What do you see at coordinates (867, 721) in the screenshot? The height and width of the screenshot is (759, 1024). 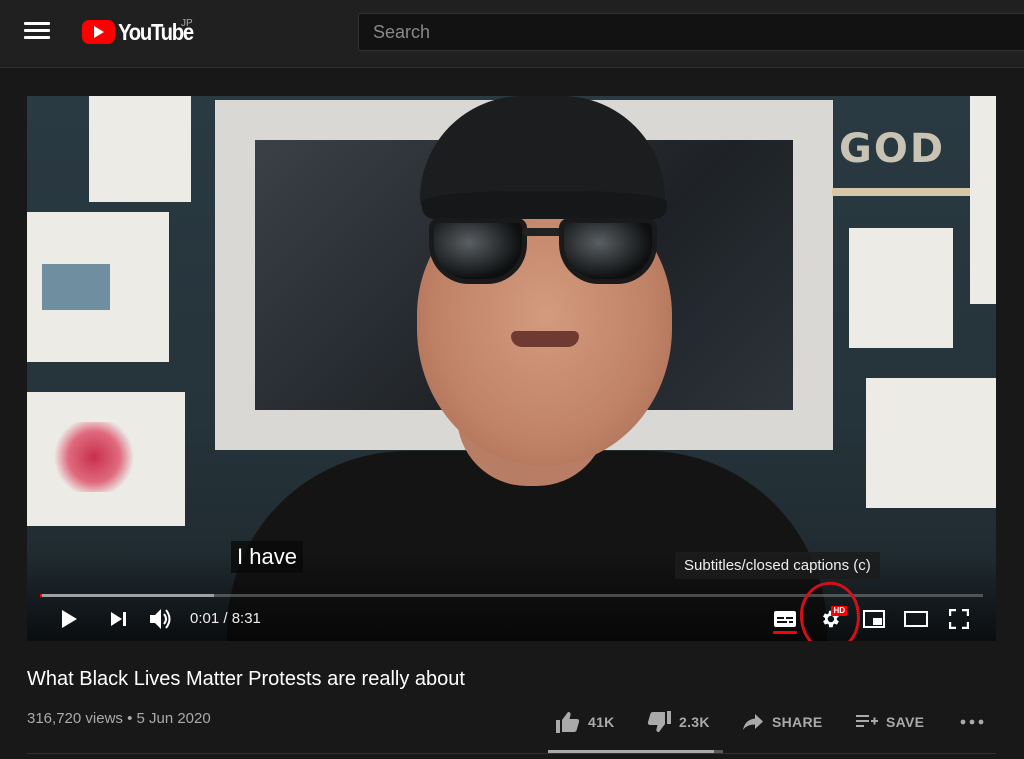 I see `playlist-add-icon` at bounding box center [867, 721].